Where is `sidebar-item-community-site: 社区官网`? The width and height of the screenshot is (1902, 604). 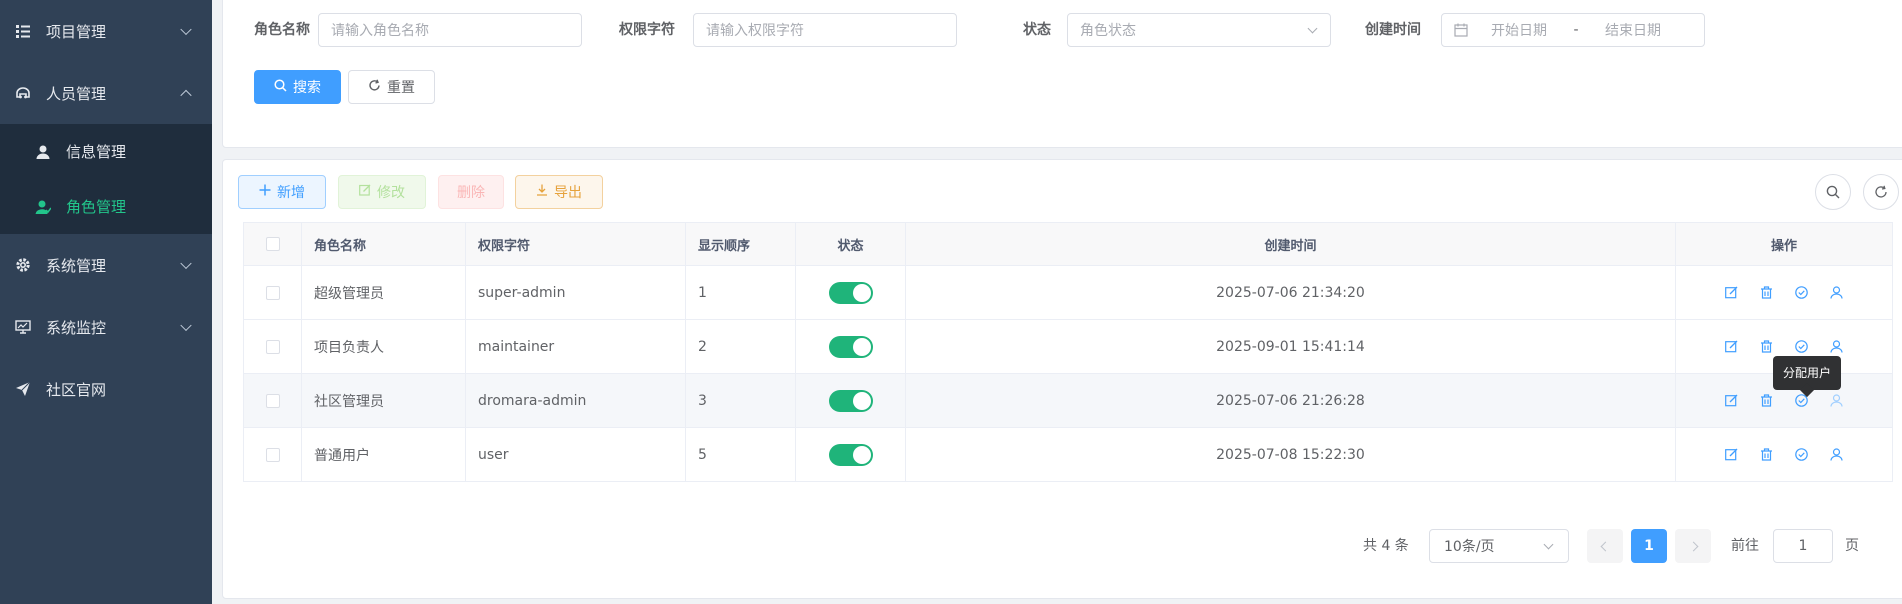
sidebar-item-community-site: 社区官网 is located at coordinates (106, 389).